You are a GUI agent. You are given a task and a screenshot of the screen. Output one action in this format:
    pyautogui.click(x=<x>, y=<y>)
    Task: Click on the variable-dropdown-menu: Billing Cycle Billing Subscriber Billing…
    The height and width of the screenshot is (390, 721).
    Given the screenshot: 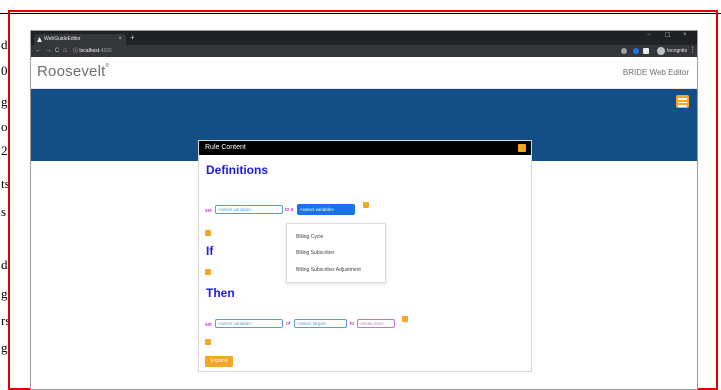 What is the action you would take?
    pyautogui.click(x=336, y=253)
    